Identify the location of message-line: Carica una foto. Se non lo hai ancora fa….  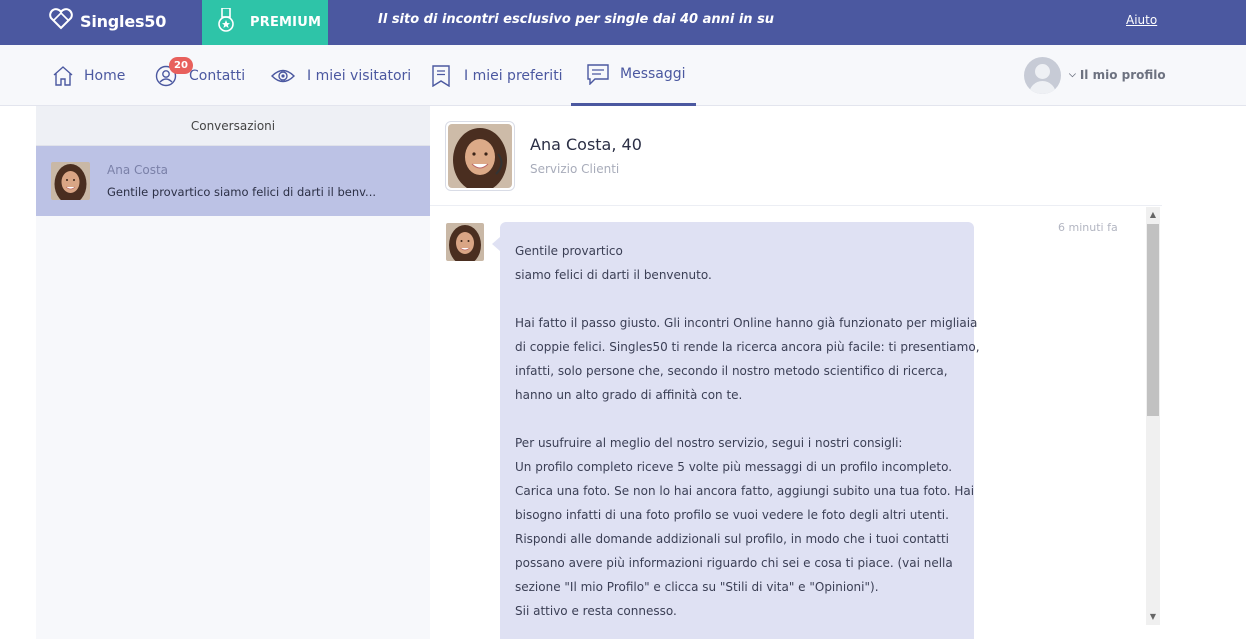
(745, 491).